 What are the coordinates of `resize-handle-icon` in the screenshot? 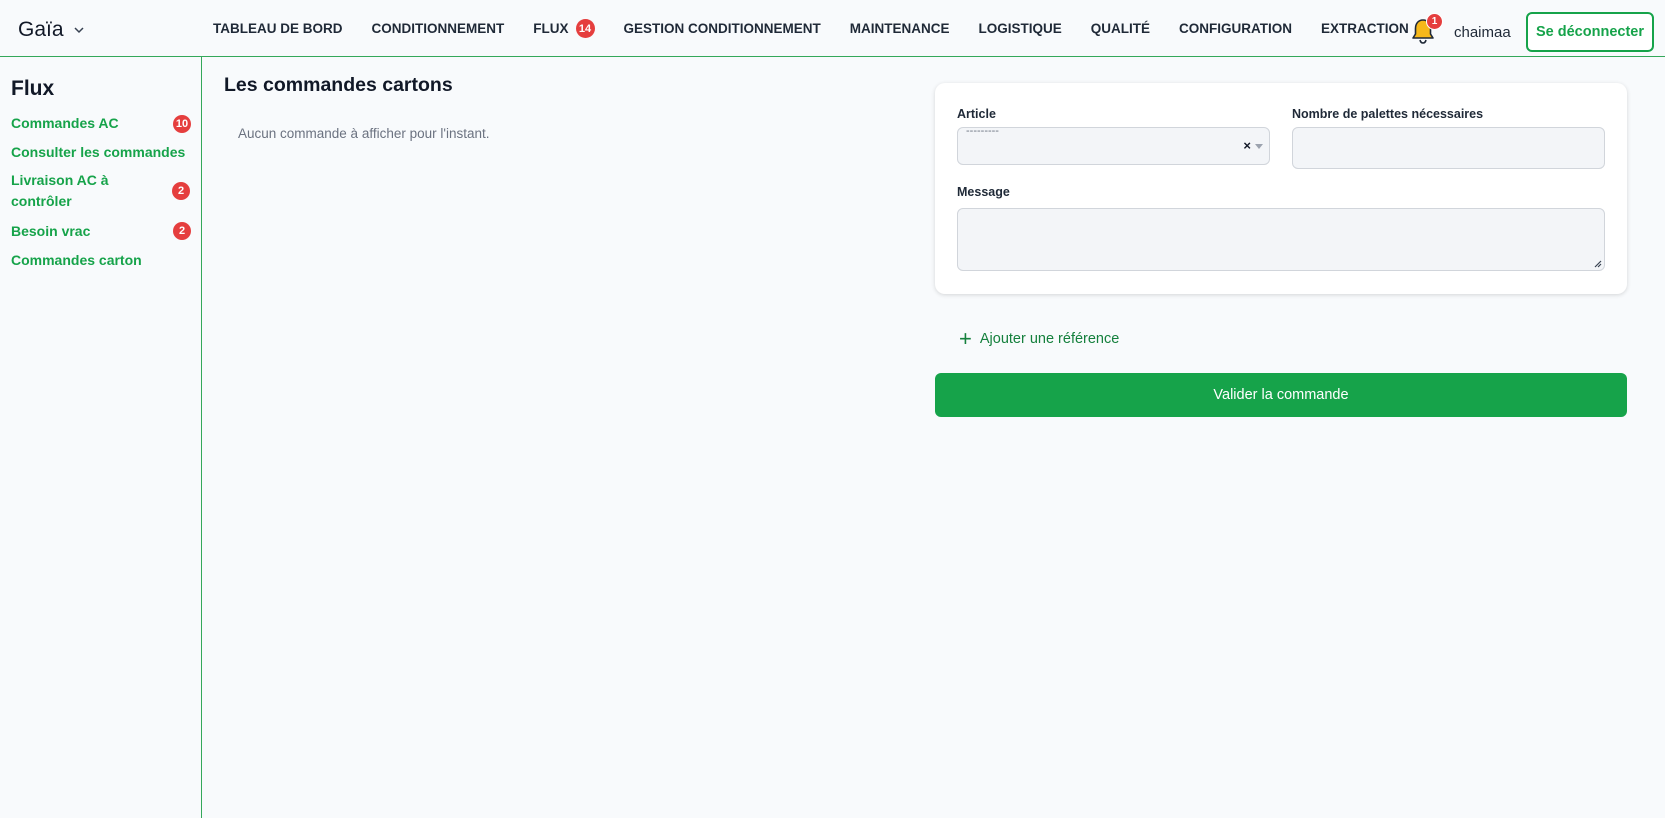 It's located at (1597, 263).